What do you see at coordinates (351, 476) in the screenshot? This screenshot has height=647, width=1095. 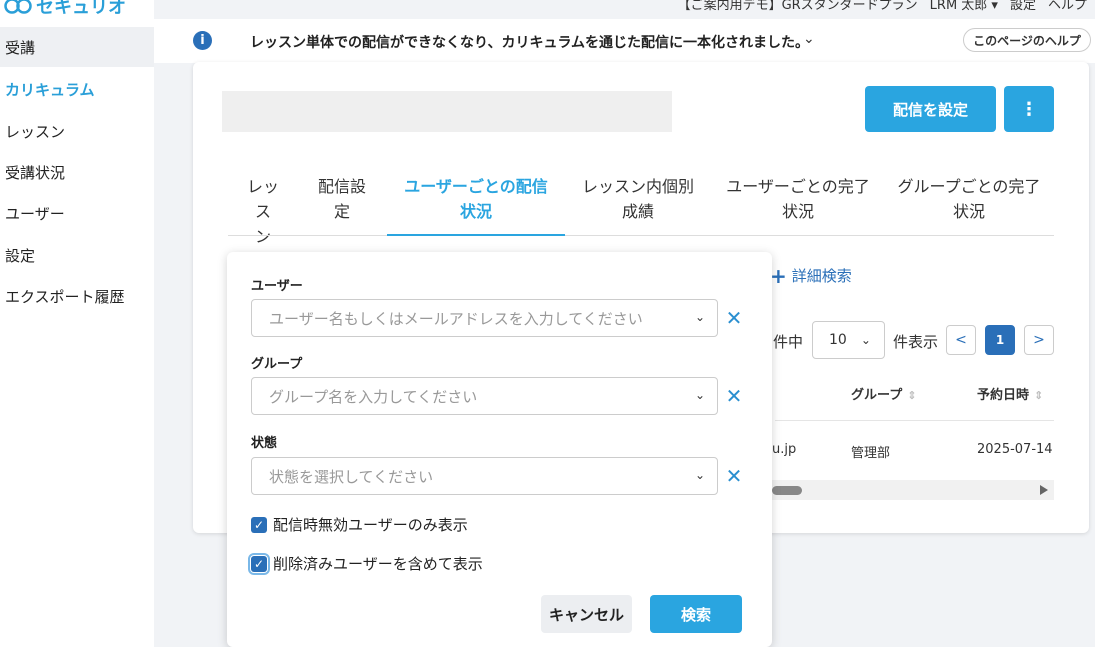 I see `status-select-placeholder: 状態を選択してください` at bounding box center [351, 476].